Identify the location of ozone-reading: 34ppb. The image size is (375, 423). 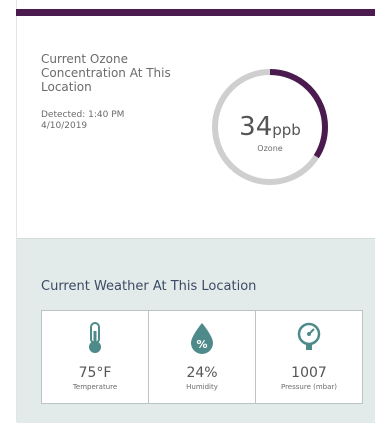
(270, 127).